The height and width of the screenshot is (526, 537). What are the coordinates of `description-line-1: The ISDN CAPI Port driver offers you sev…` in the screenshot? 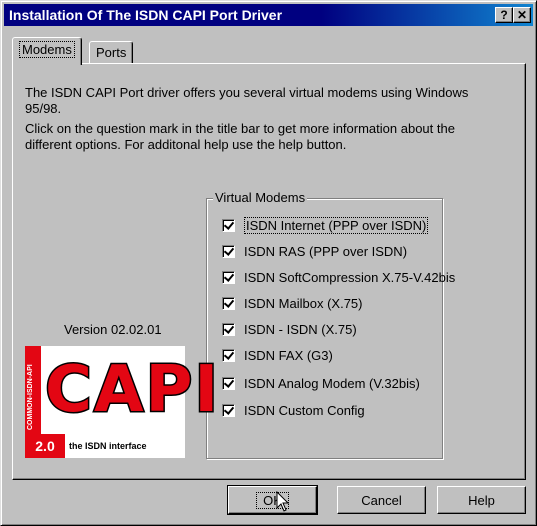 It's located at (247, 92).